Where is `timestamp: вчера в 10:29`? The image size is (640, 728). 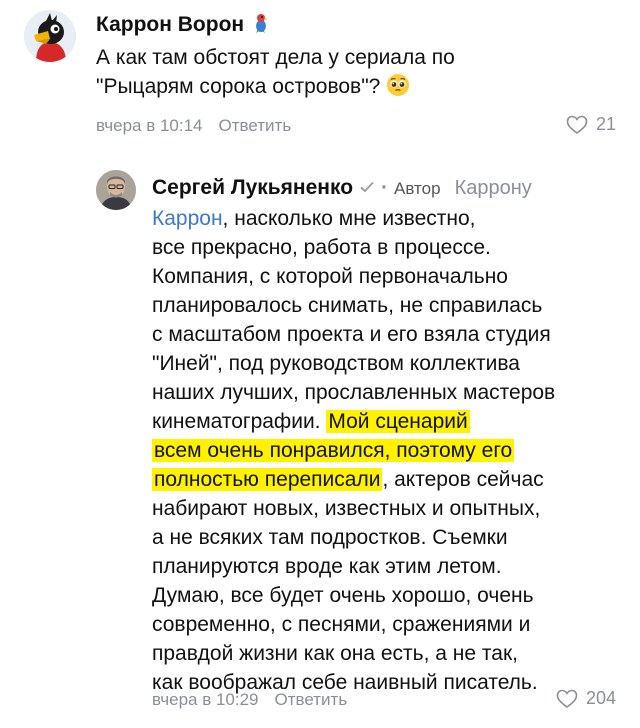 timestamp: вчера в 10:29 is located at coordinates (205, 699).